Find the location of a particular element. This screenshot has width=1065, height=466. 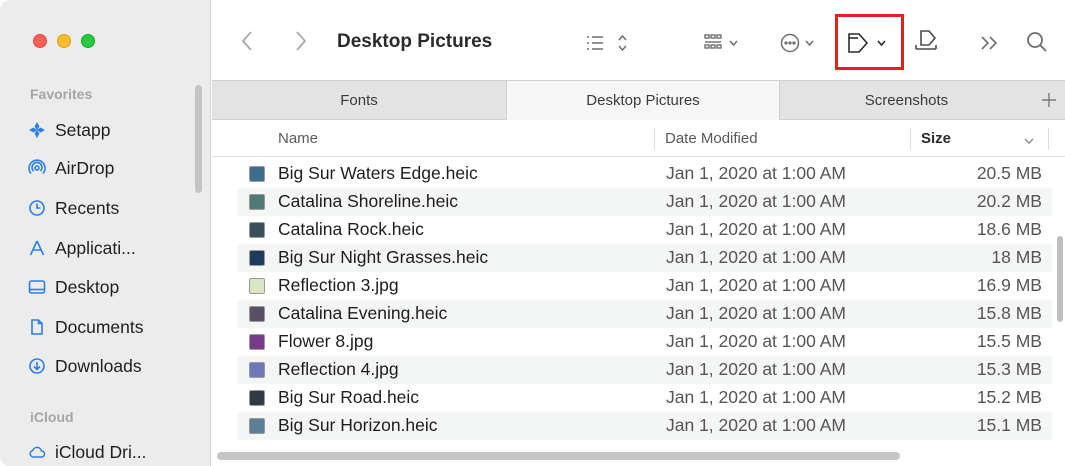

vertical-scrollbar is located at coordinates (1060, 279).